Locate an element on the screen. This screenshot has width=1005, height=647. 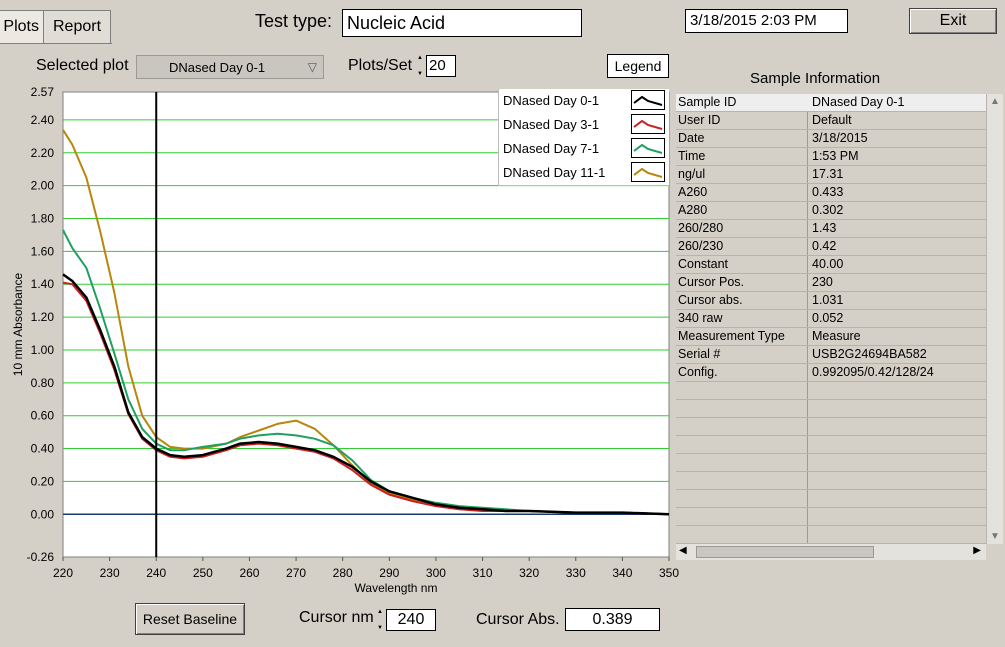
tab-divider is located at coordinates (56, 43).